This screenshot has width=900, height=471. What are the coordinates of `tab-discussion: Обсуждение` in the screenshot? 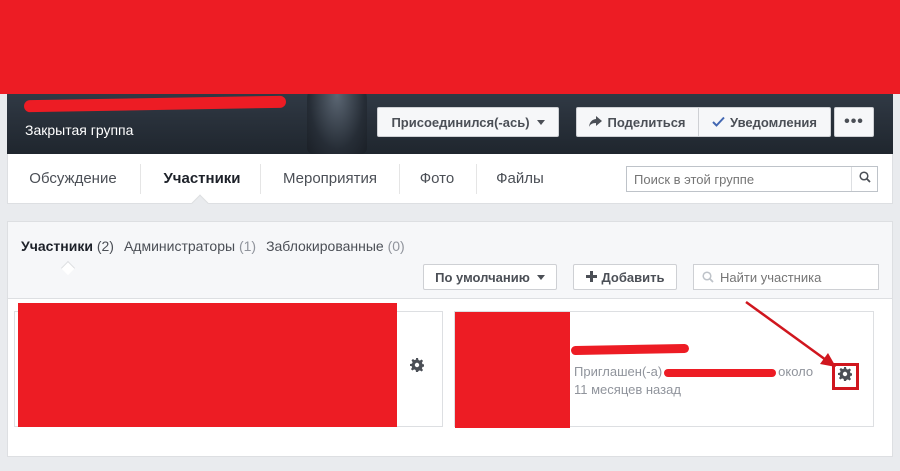 It's located at (73, 179).